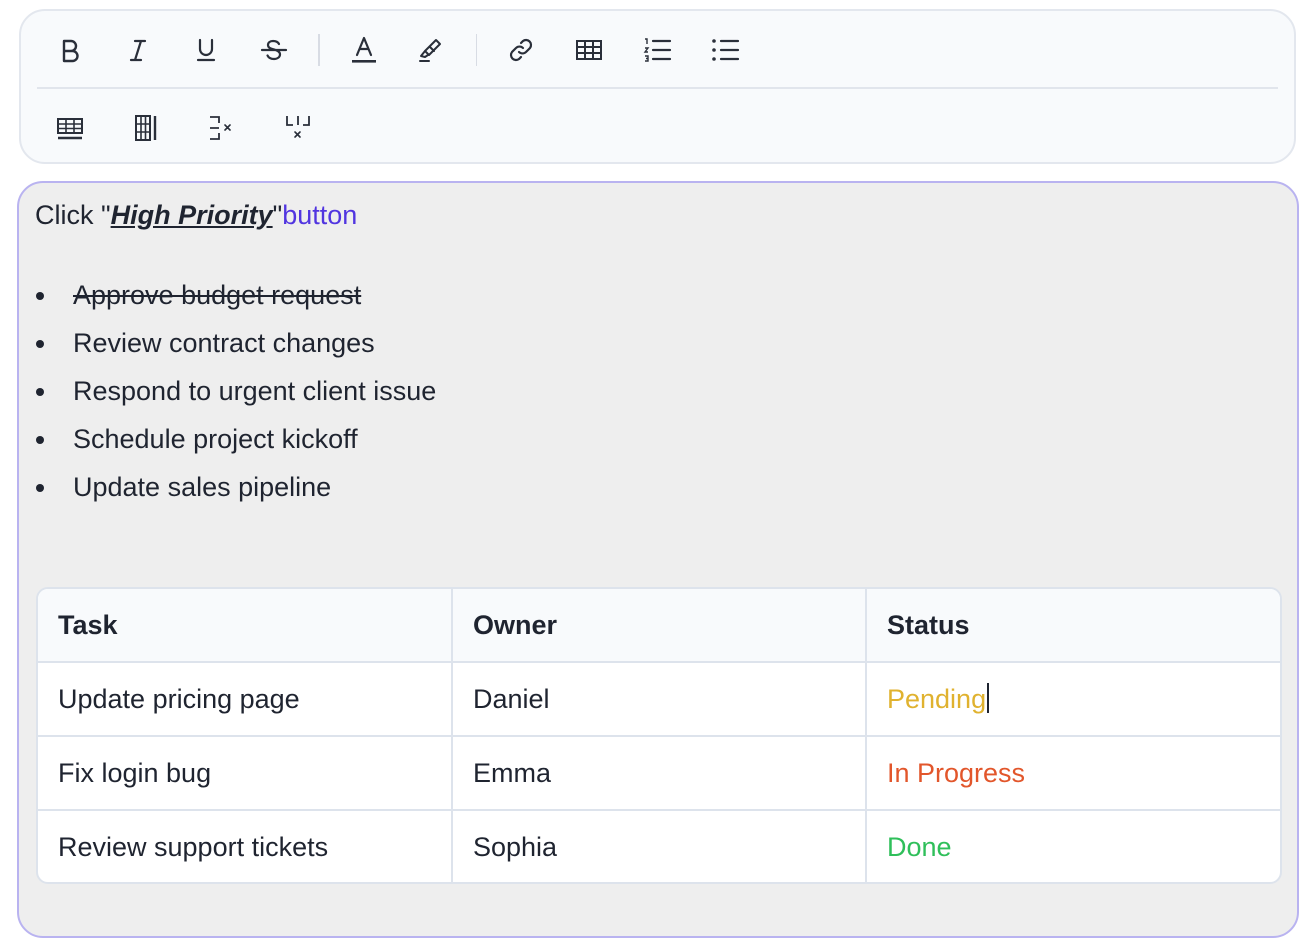  I want to click on table-header-row: Task Owner Status, so click(659, 626).